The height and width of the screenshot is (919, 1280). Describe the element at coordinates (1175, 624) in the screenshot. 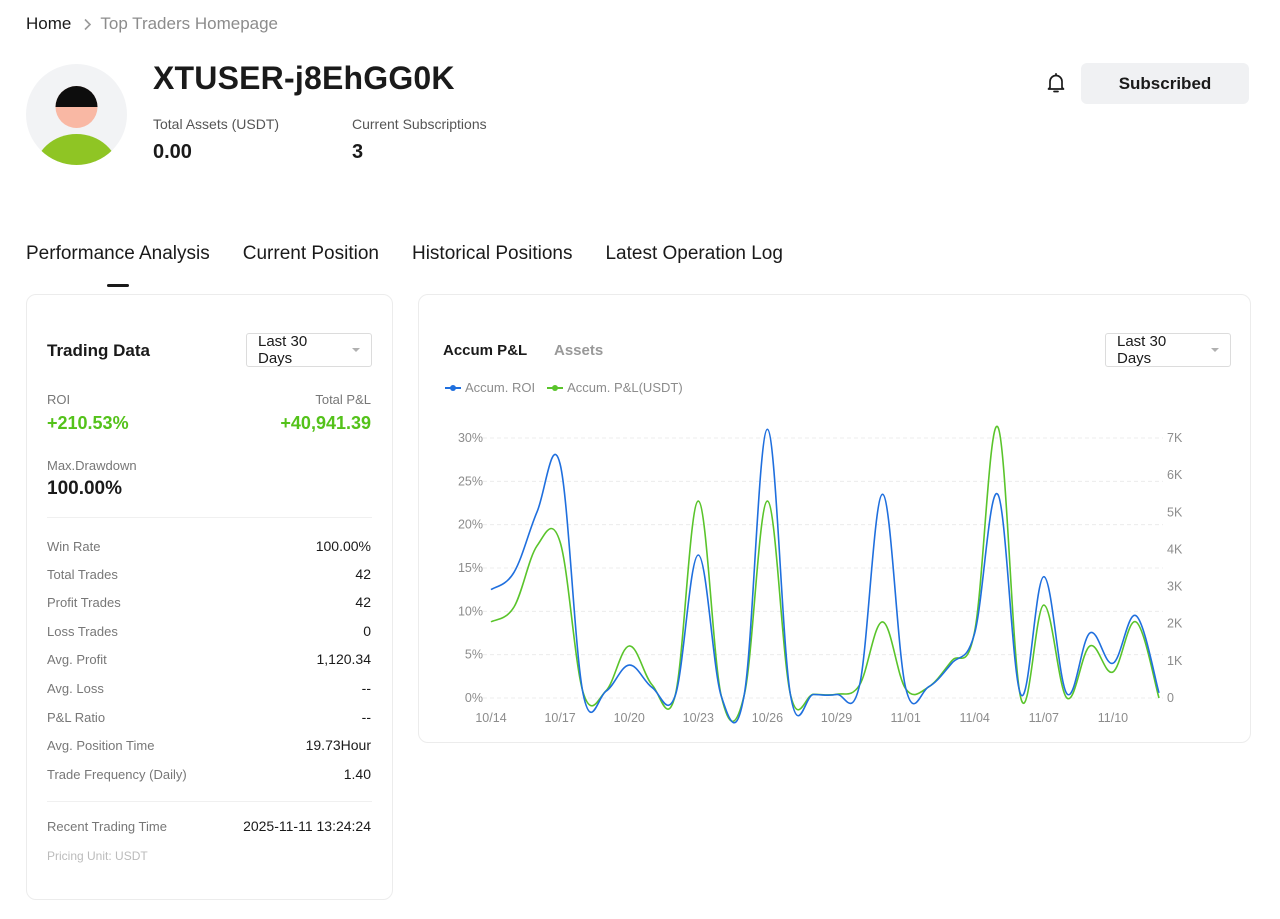

I see `y-right-tick-label: 2K` at that location.